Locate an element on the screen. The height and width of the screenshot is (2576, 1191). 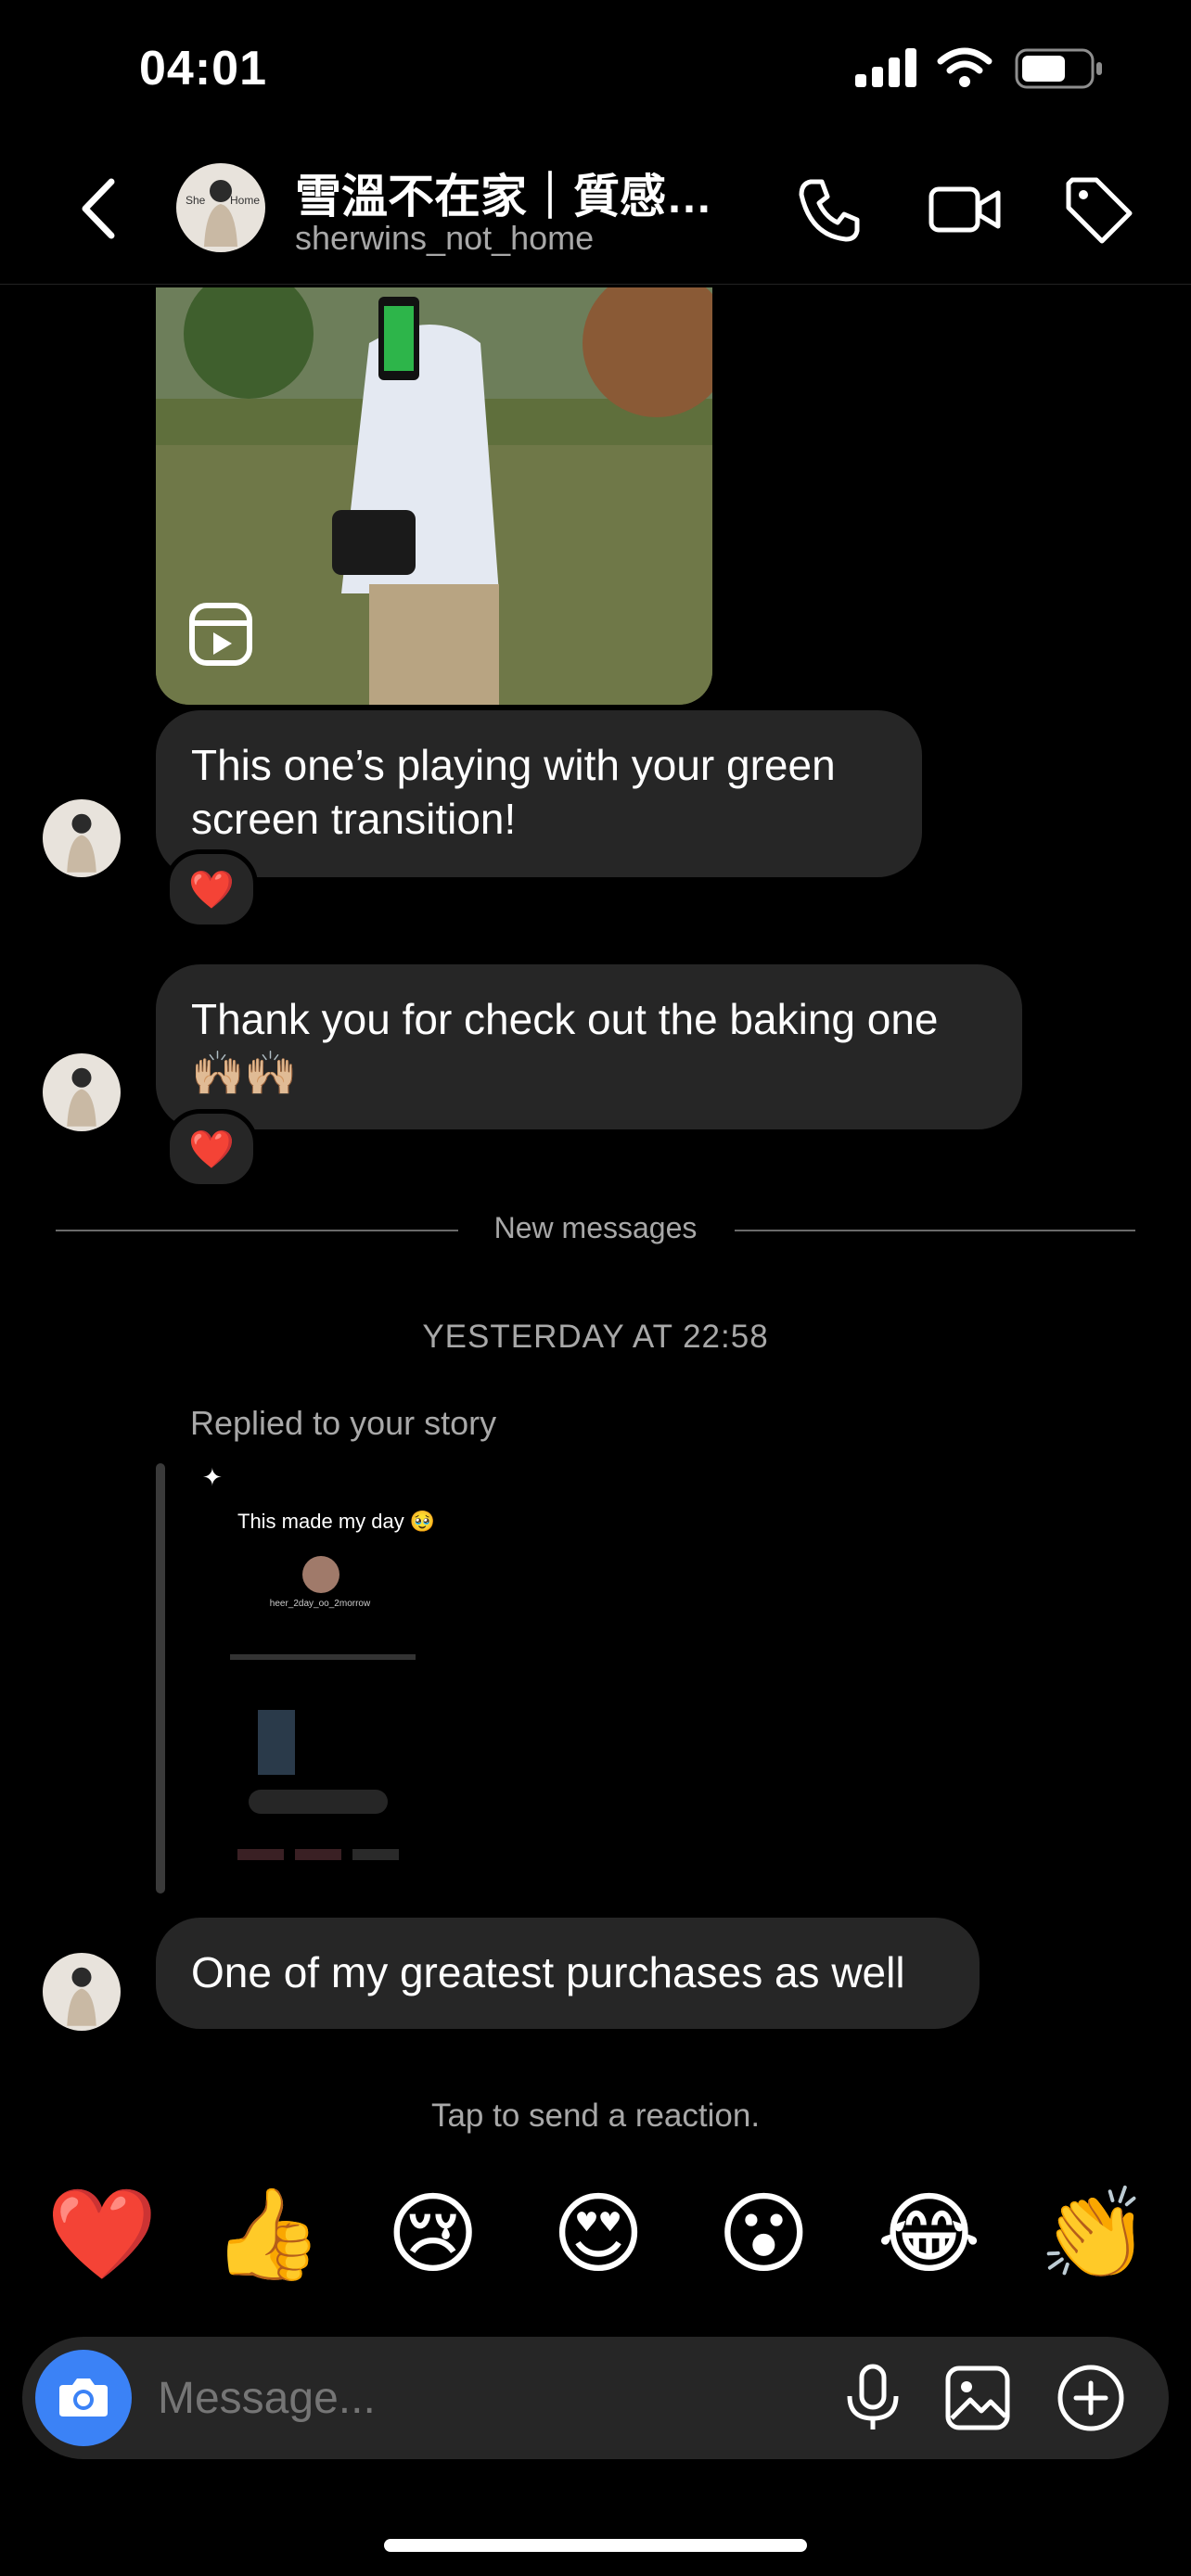
svg-text: Home is located at coordinates (245, 201).